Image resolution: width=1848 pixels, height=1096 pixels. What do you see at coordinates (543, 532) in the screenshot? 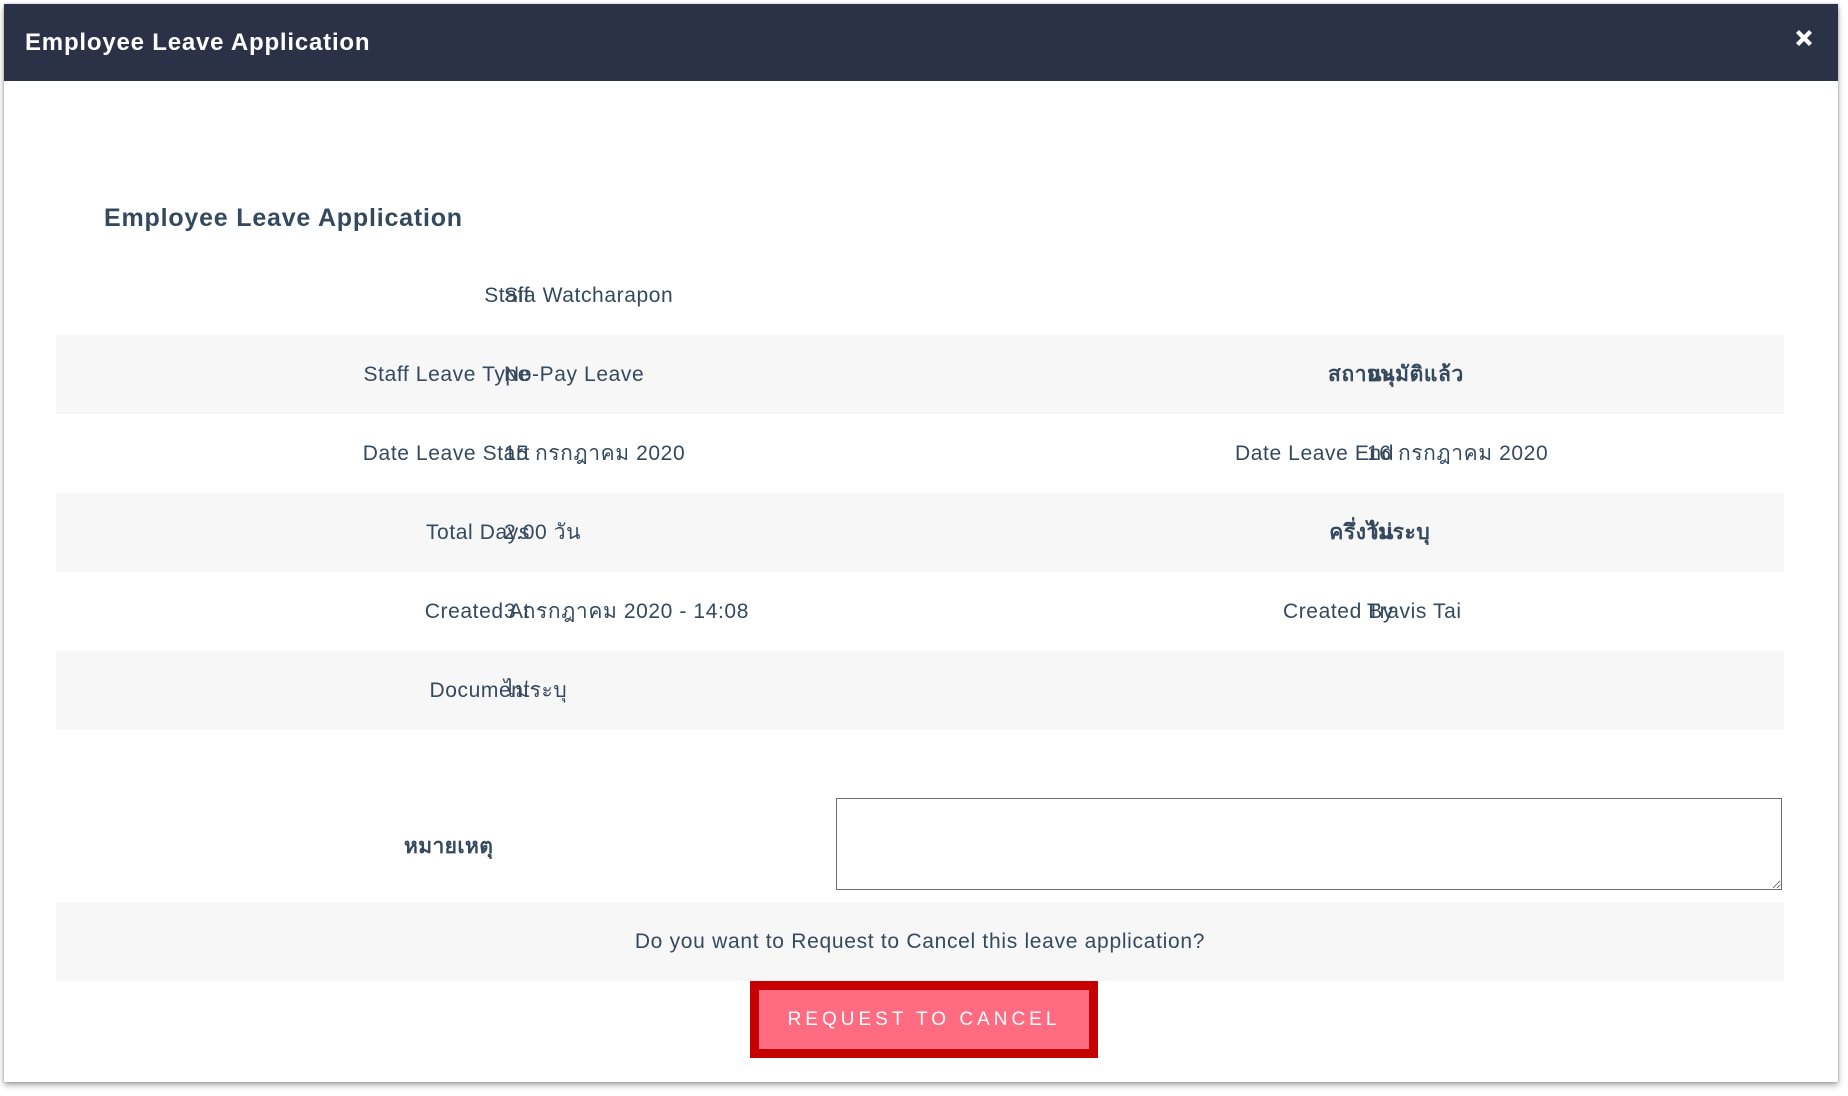
I see `total-days-value: 2.00 วัน` at bounding box center [543, 532].